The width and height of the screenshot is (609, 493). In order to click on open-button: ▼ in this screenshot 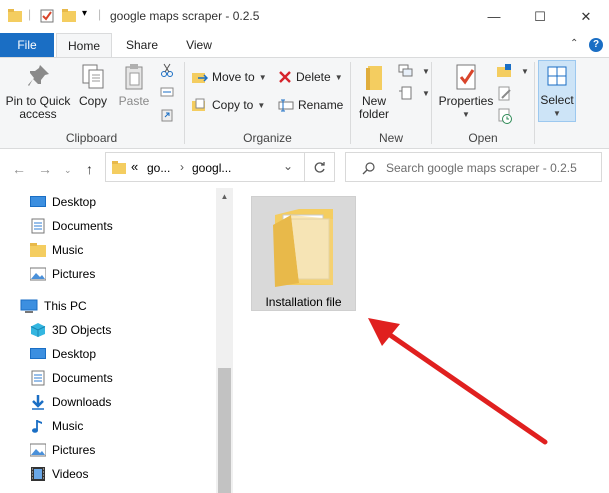, I will do `click(513, 71)`.